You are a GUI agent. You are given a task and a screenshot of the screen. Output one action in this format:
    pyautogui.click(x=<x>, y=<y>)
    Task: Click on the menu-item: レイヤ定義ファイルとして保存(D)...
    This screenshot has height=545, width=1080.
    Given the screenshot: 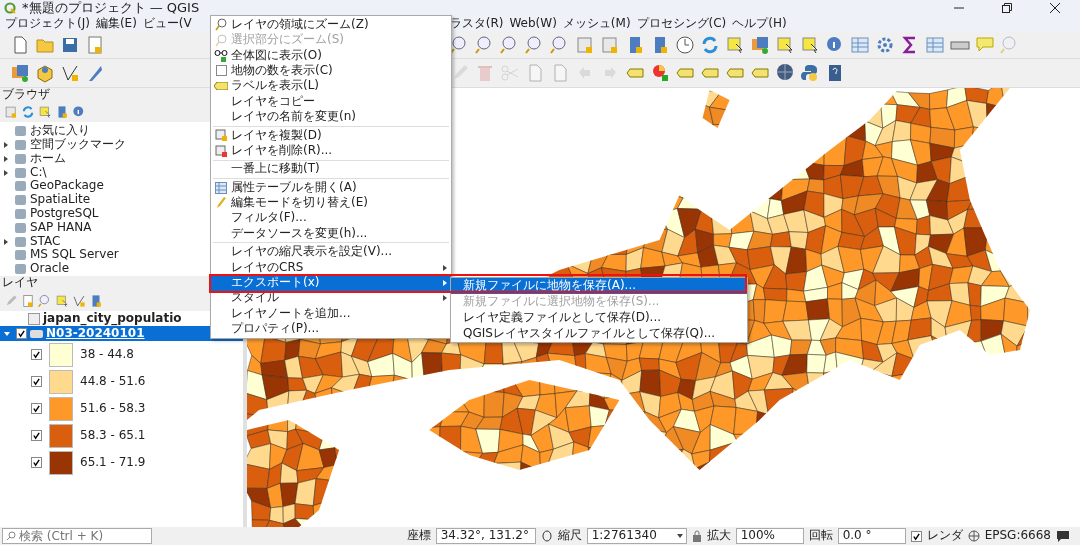 What is the action you would take?
    pyautogui.click(x=599, y=318)
    